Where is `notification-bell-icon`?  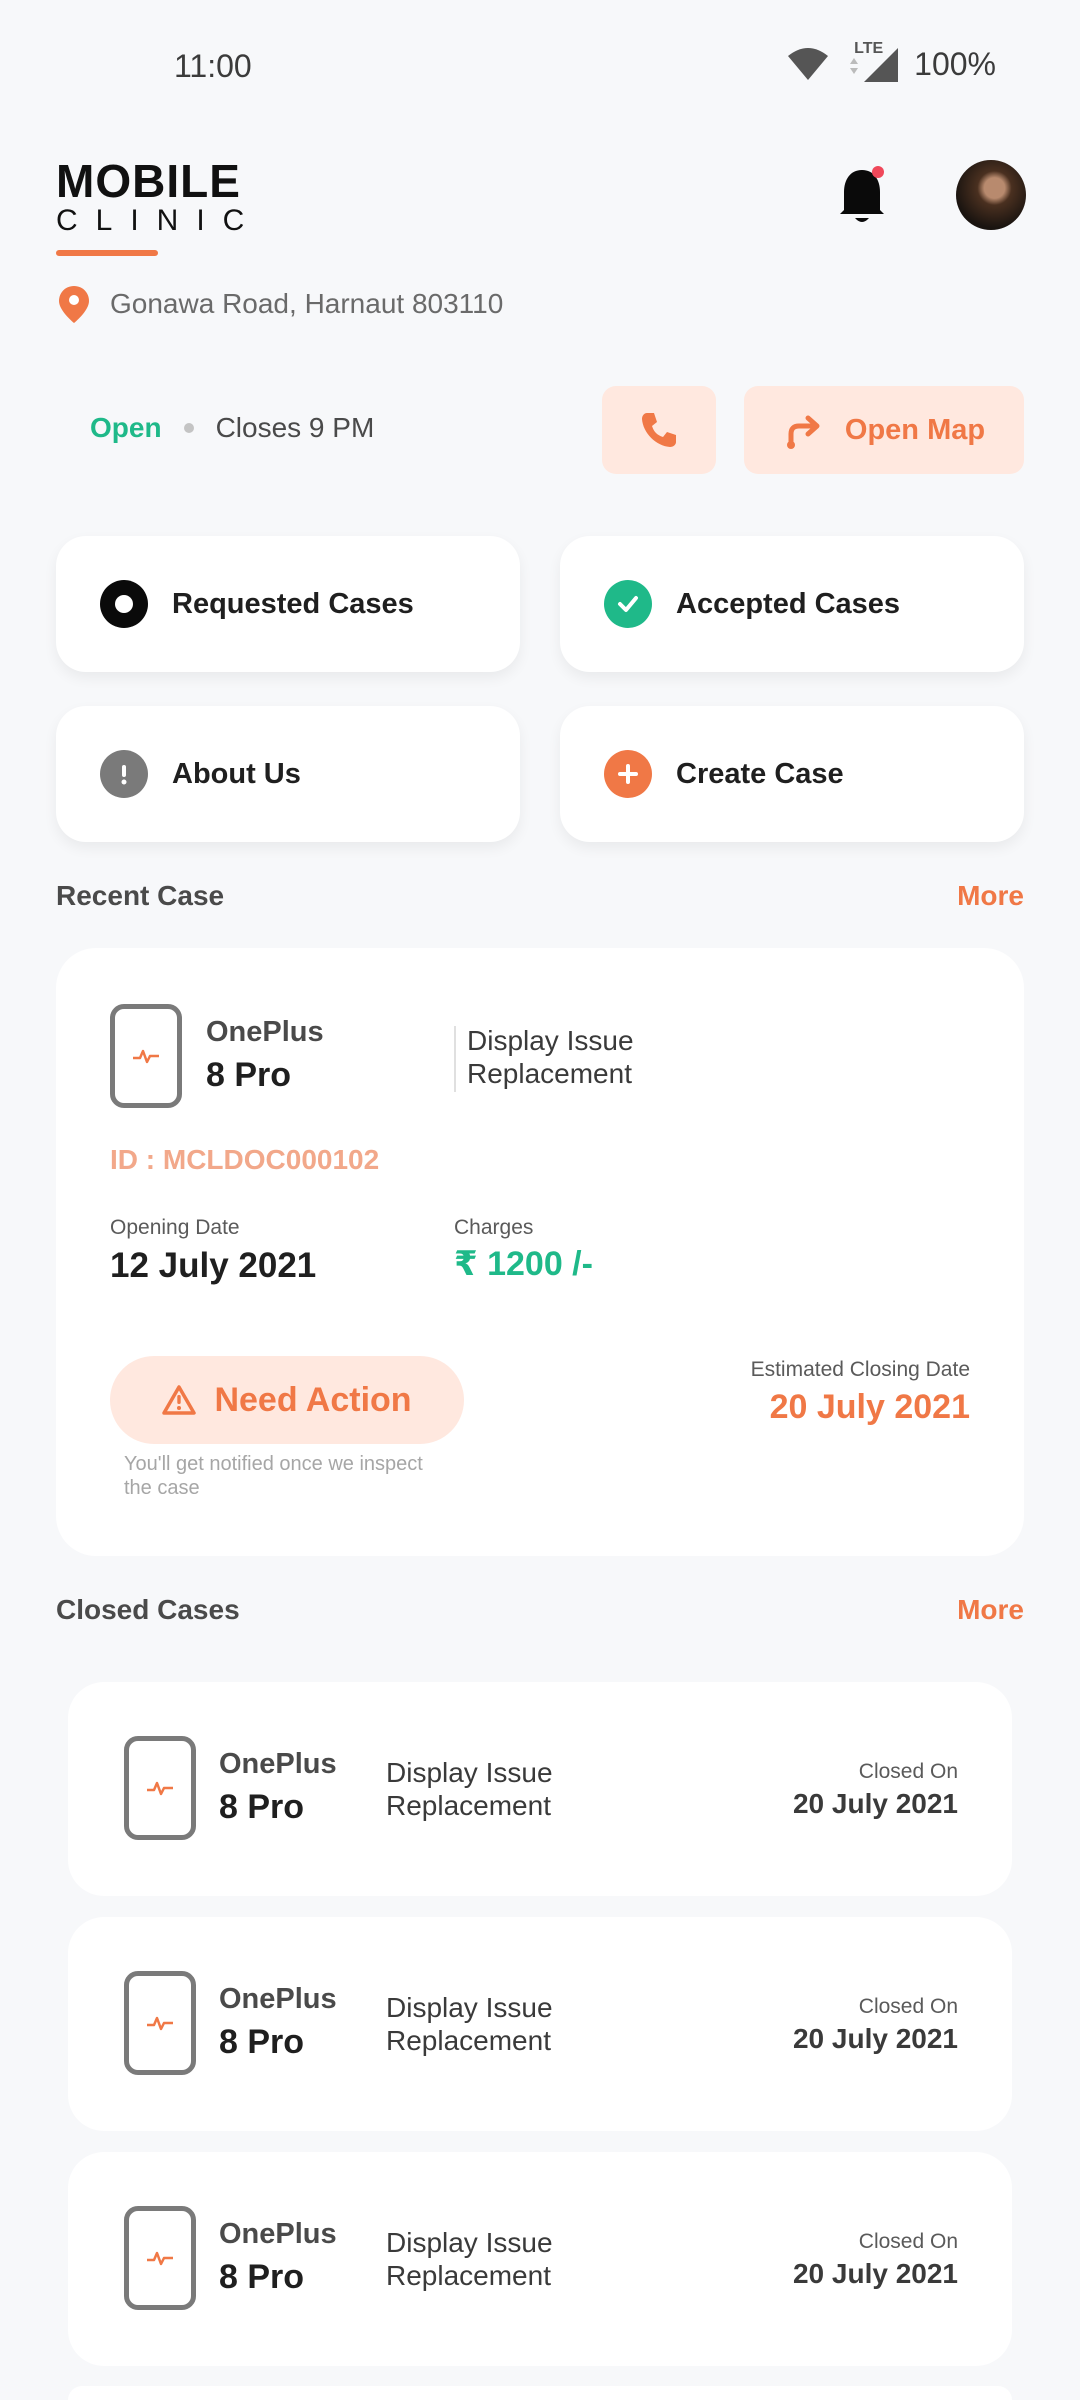
notification-bell-icon is located at coordinates (862, 196).